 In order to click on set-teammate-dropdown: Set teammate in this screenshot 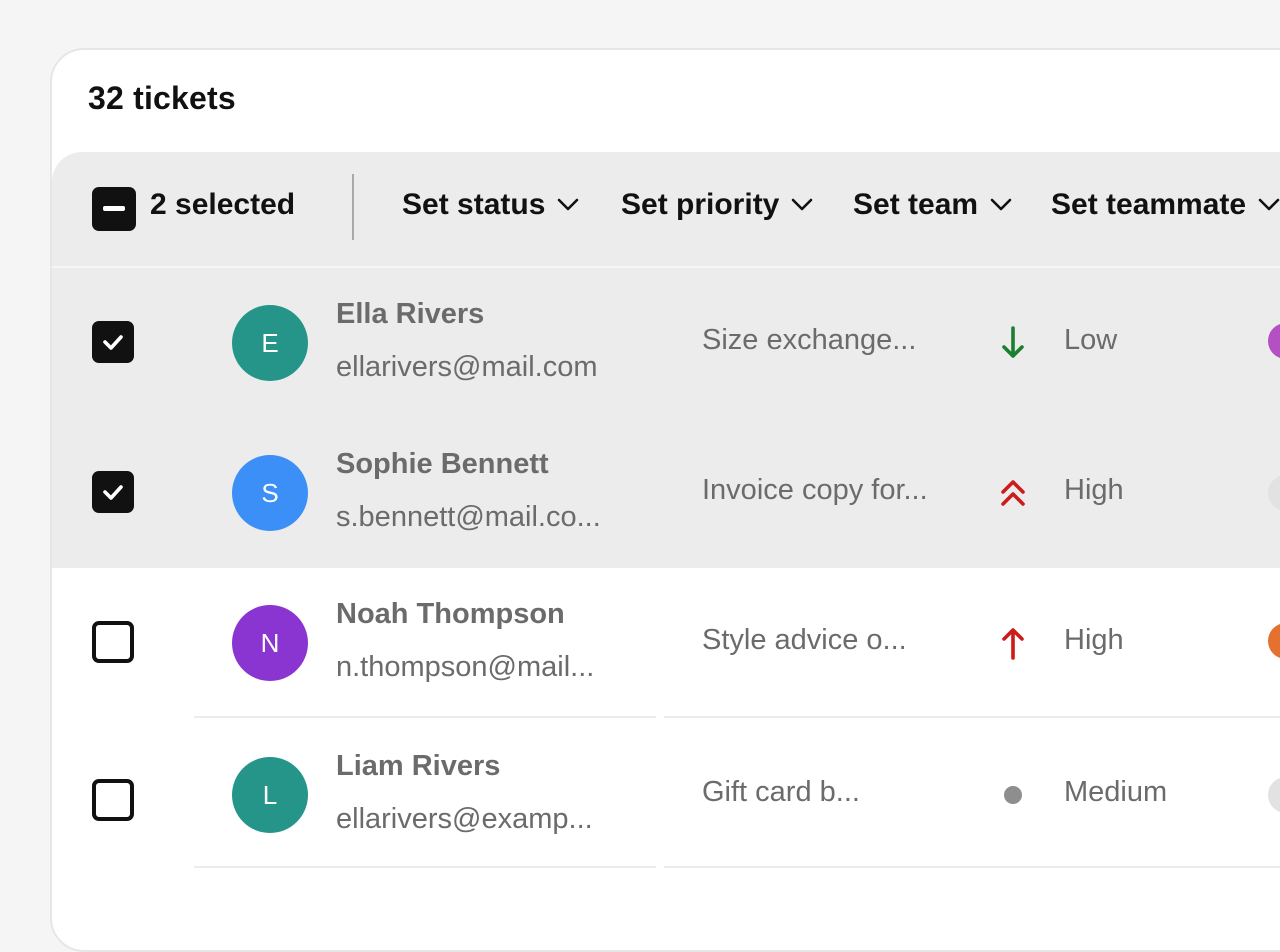, I will do `click(1165, 205)`.